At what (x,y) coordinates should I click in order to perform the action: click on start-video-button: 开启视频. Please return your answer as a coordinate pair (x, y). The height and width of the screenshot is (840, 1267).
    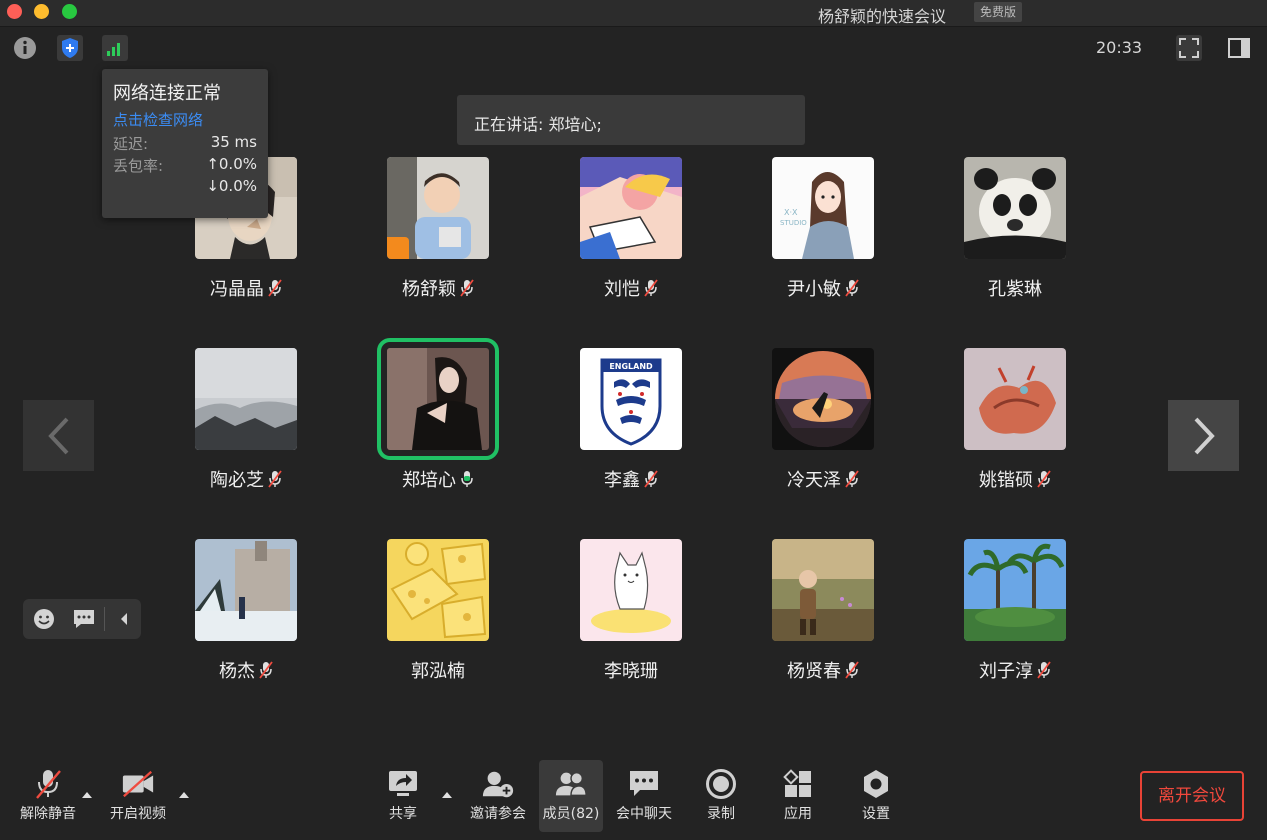
    Looking at the image, I should click on (138, 796).